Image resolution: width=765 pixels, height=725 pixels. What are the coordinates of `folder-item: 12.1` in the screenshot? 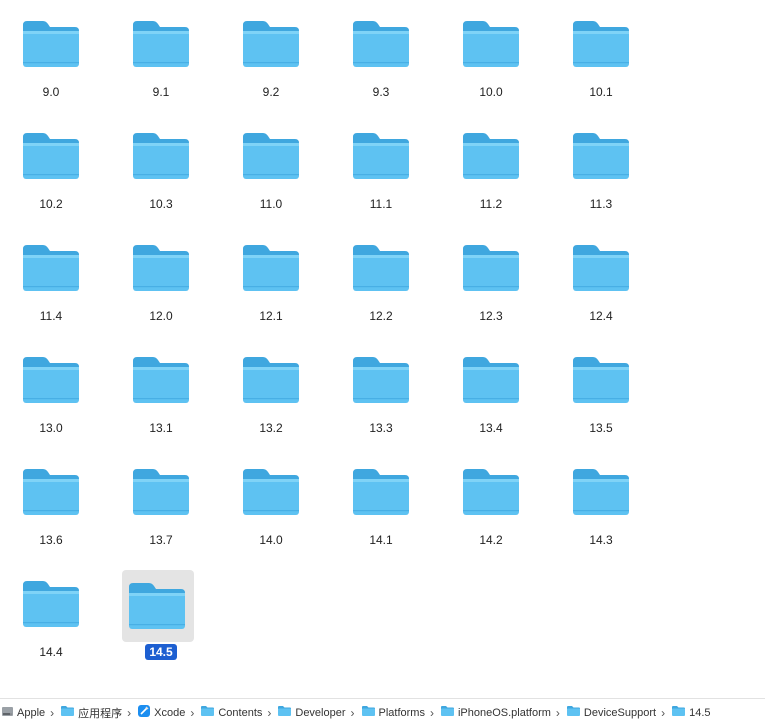 It's located at (275, 289).